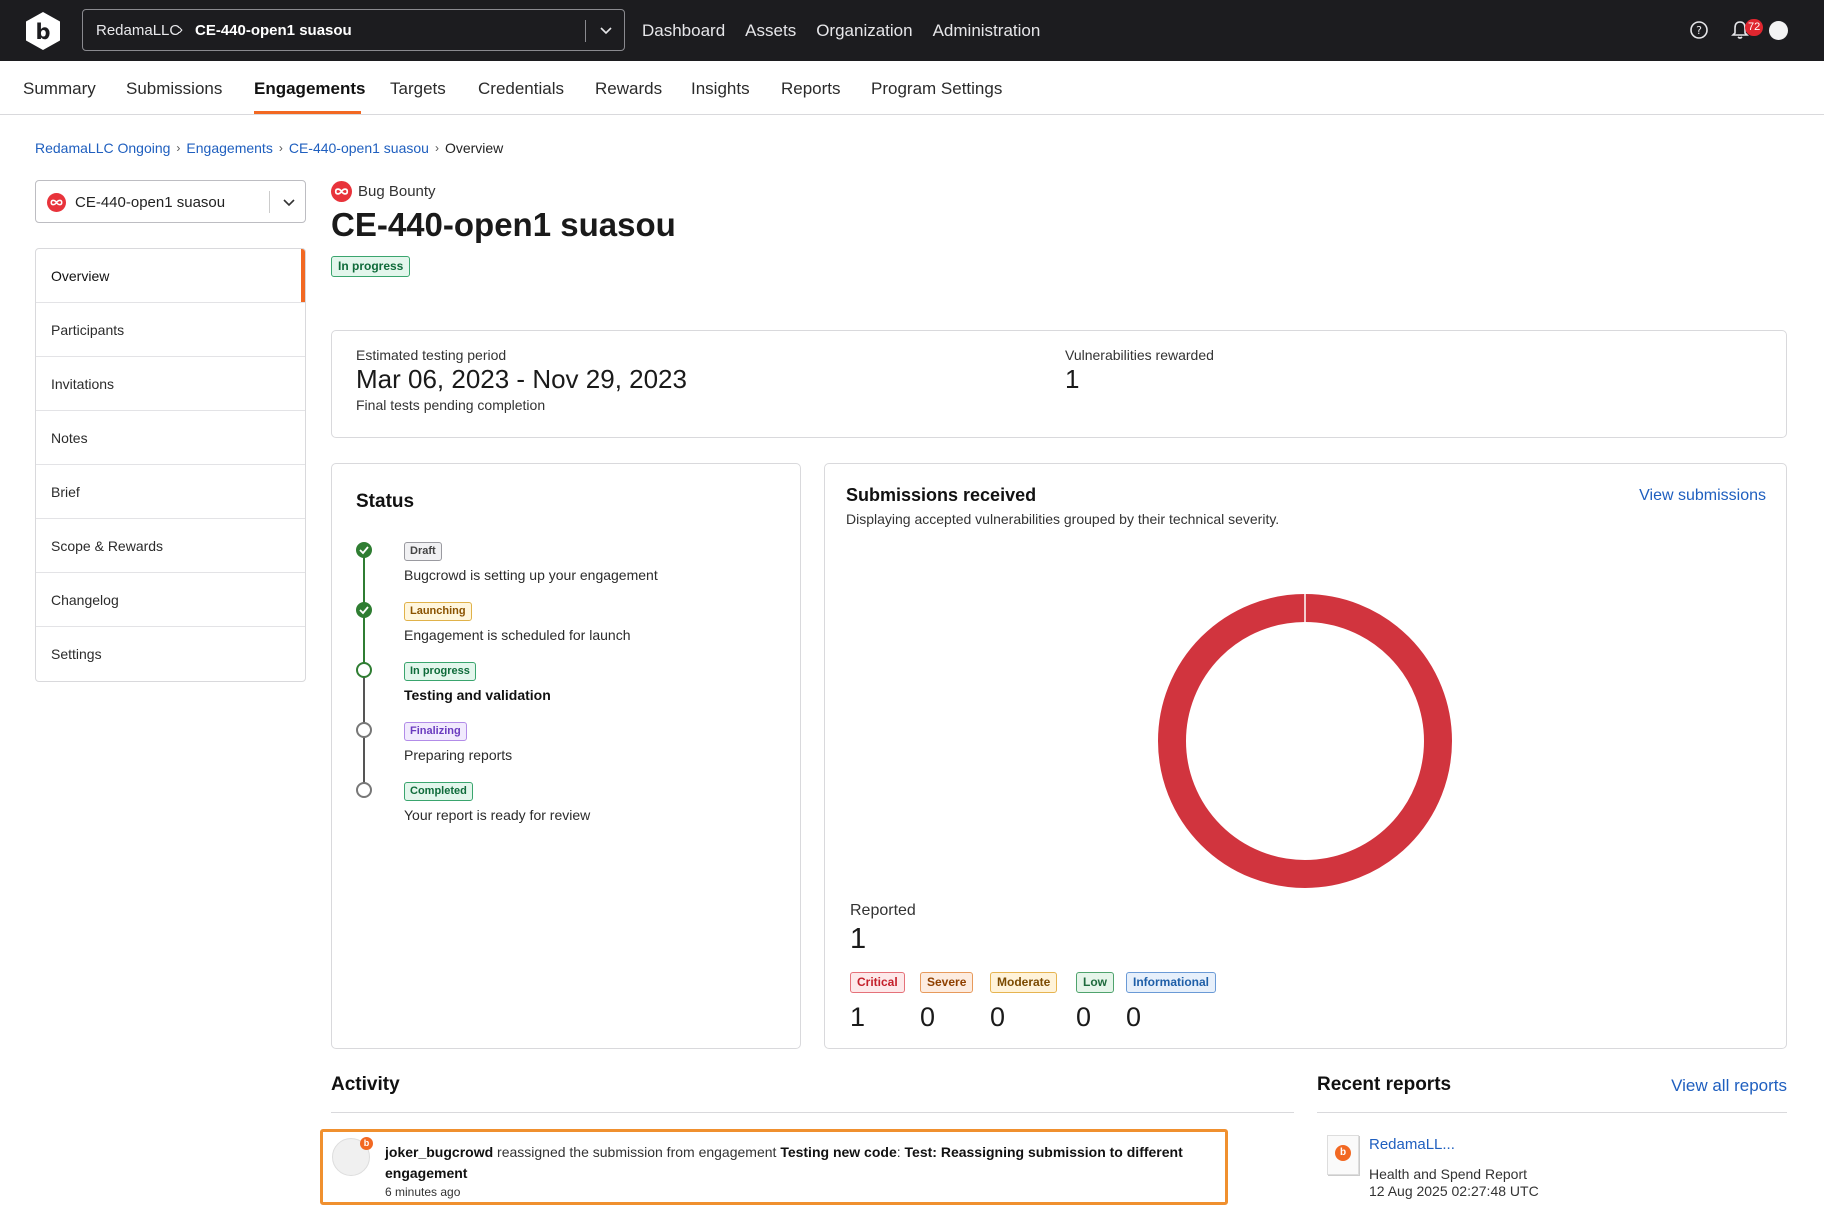  What do you see at coordinates (521, 379) in the screenshot?
I see `testing-period-value: Mar 06, 2023 - Nov 29, 2023` at bounding box center [521, 379].